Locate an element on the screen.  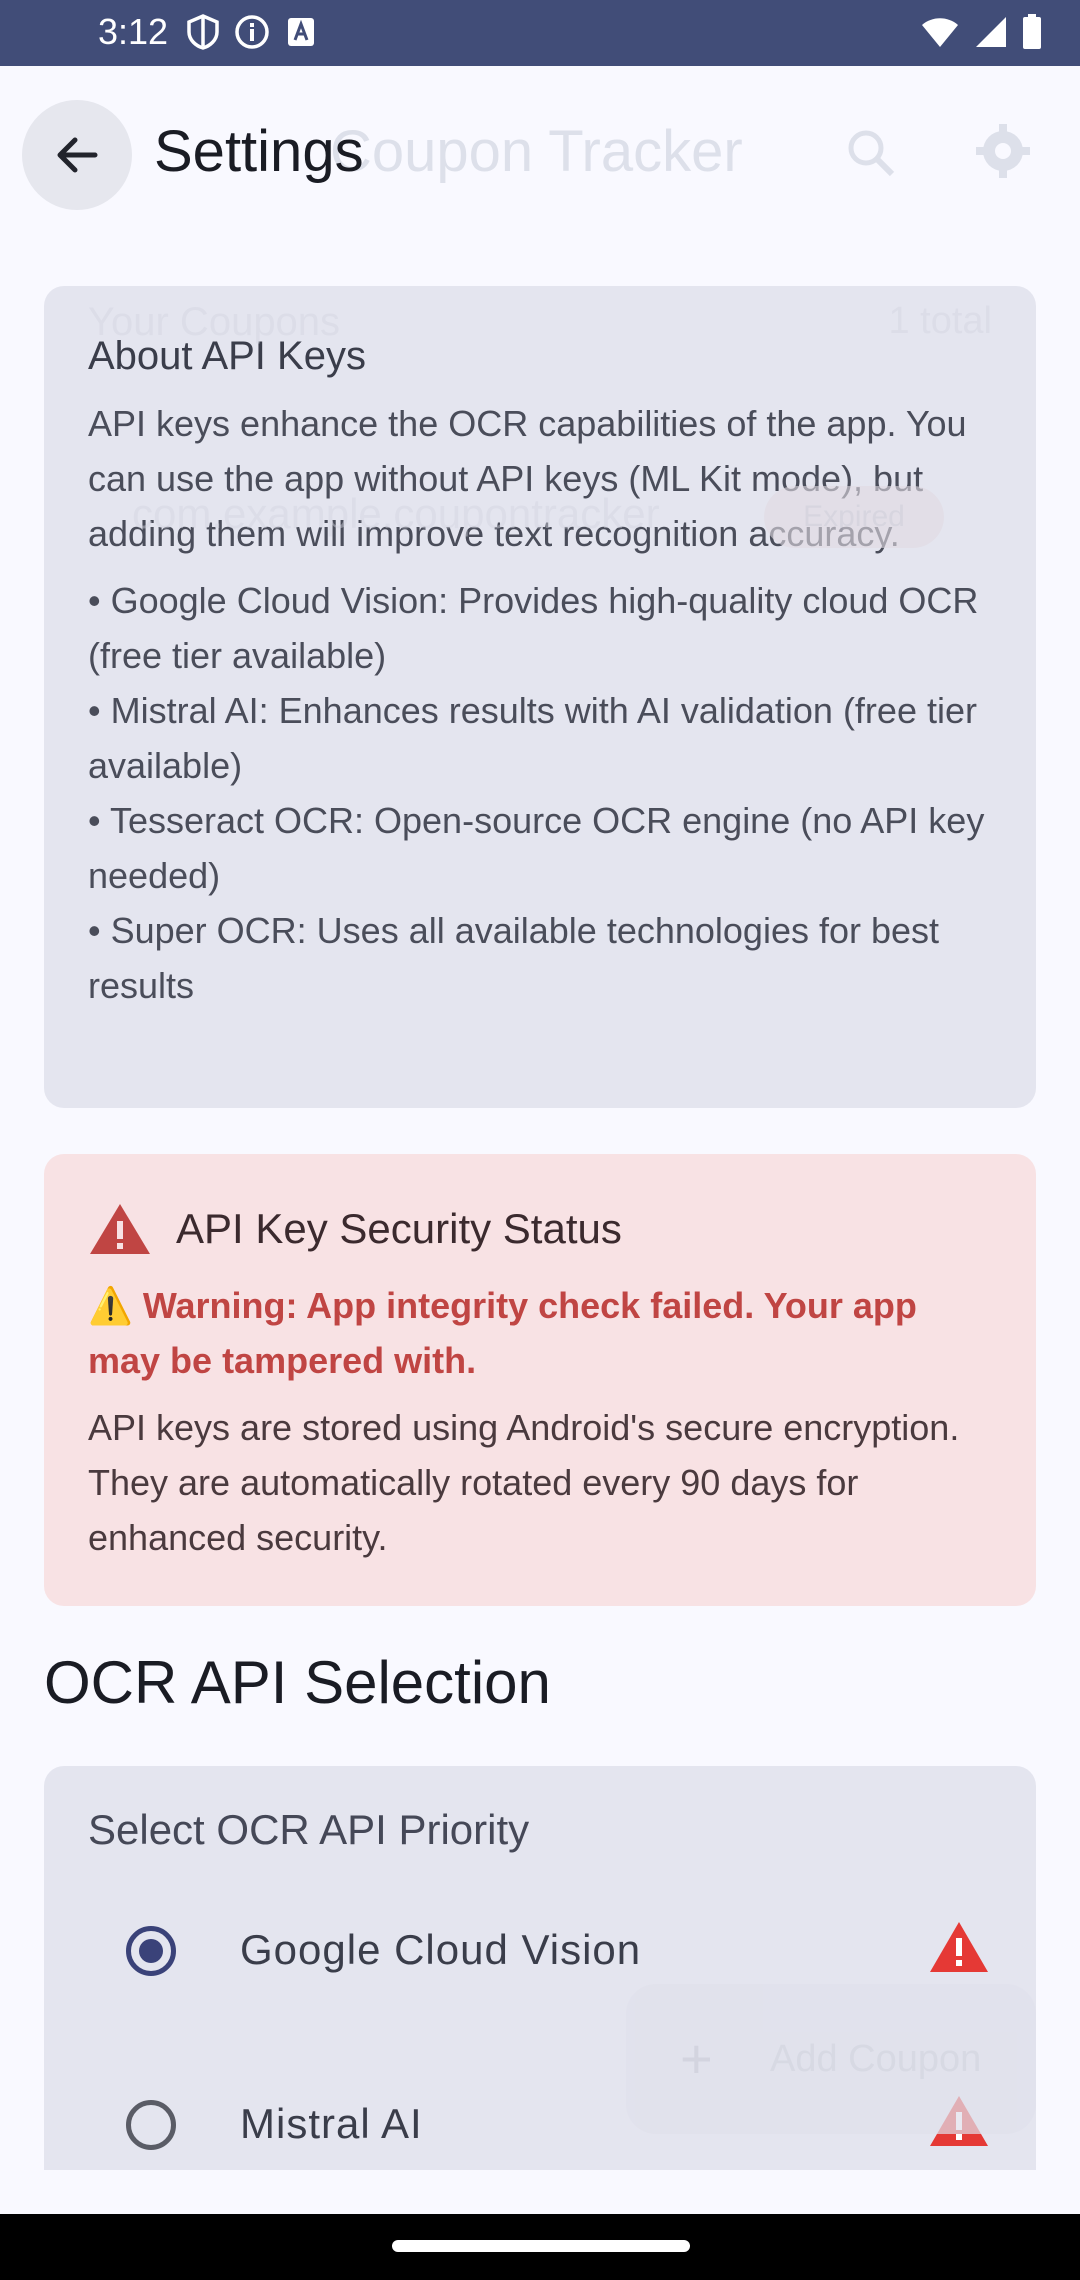
background-coupons-total: 1 total is located at coordinates (940, 321).